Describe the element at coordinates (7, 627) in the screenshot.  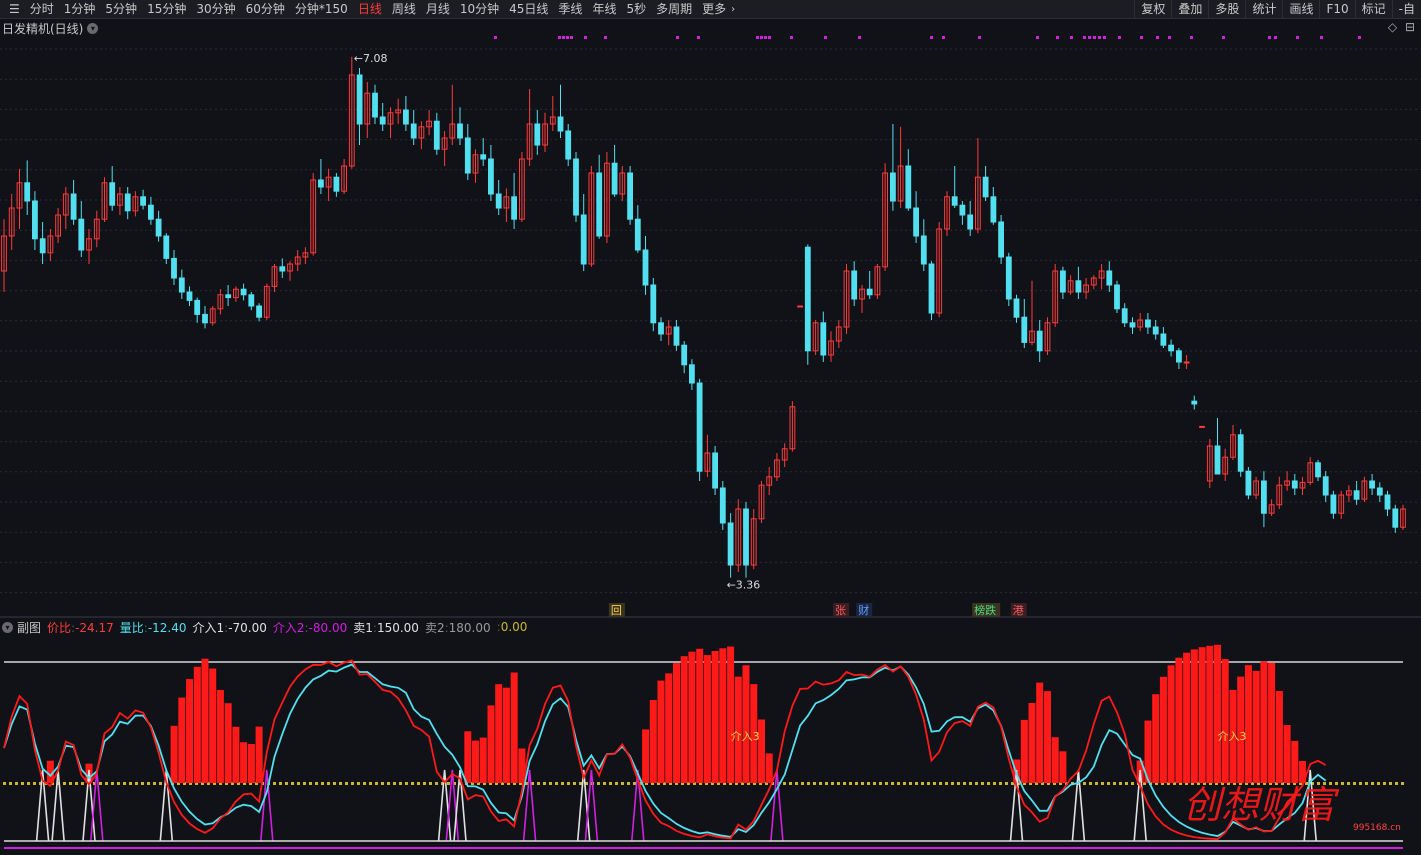
I see `chevron-down-icon: ▾` at that location.